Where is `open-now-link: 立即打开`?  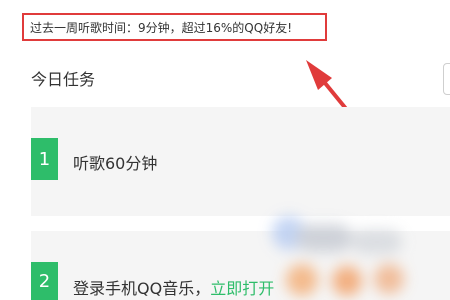
open-now-link: 立即打开 is located at coordinates (242, 288).